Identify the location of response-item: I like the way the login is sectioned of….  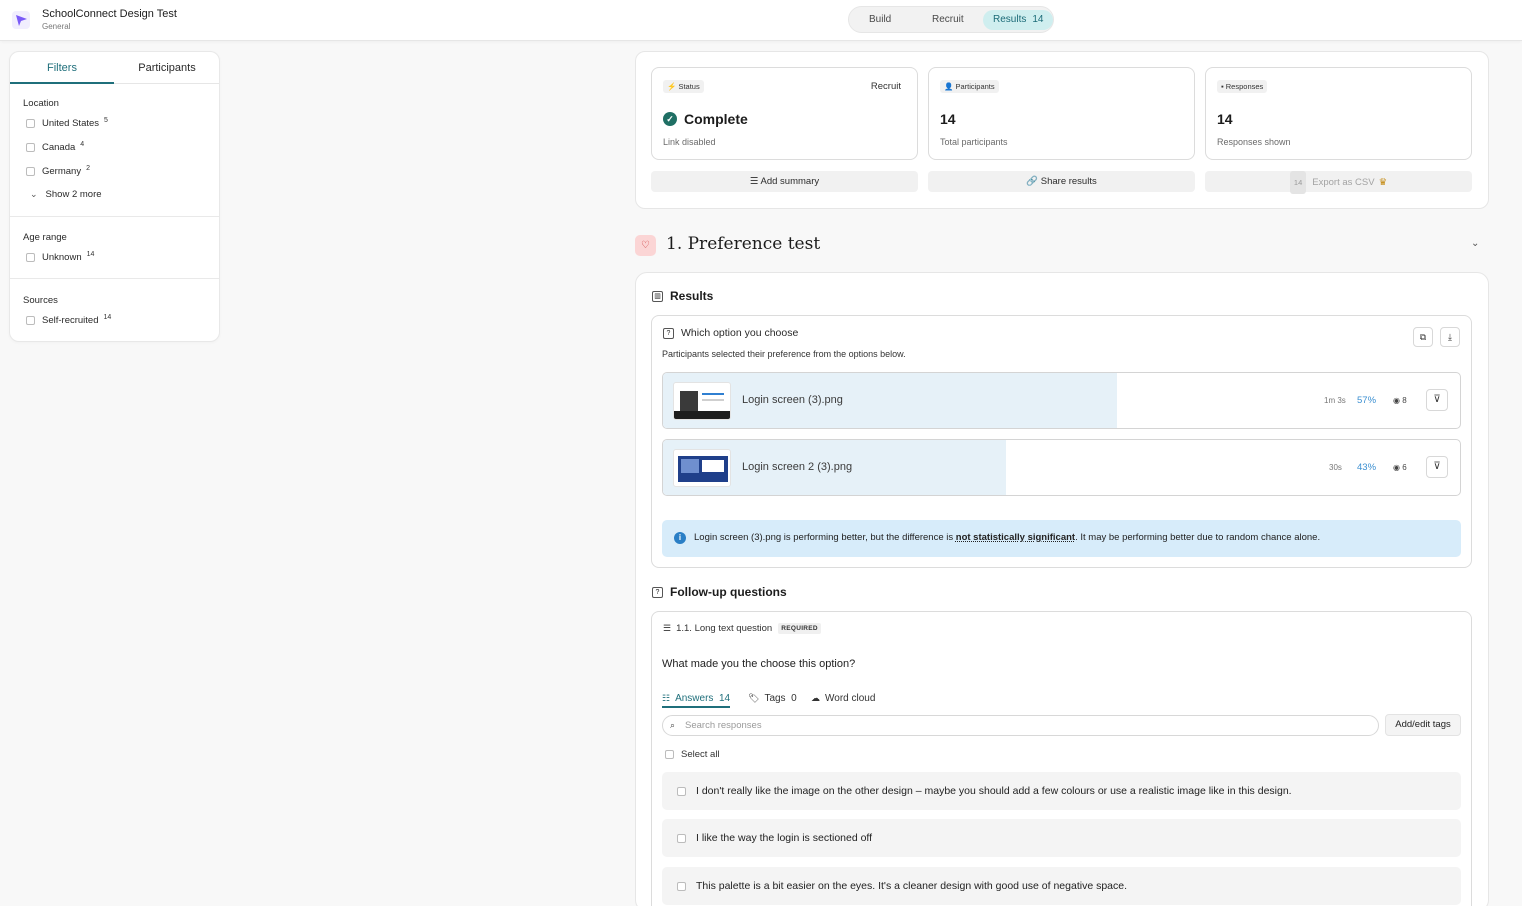
(1061, 838).